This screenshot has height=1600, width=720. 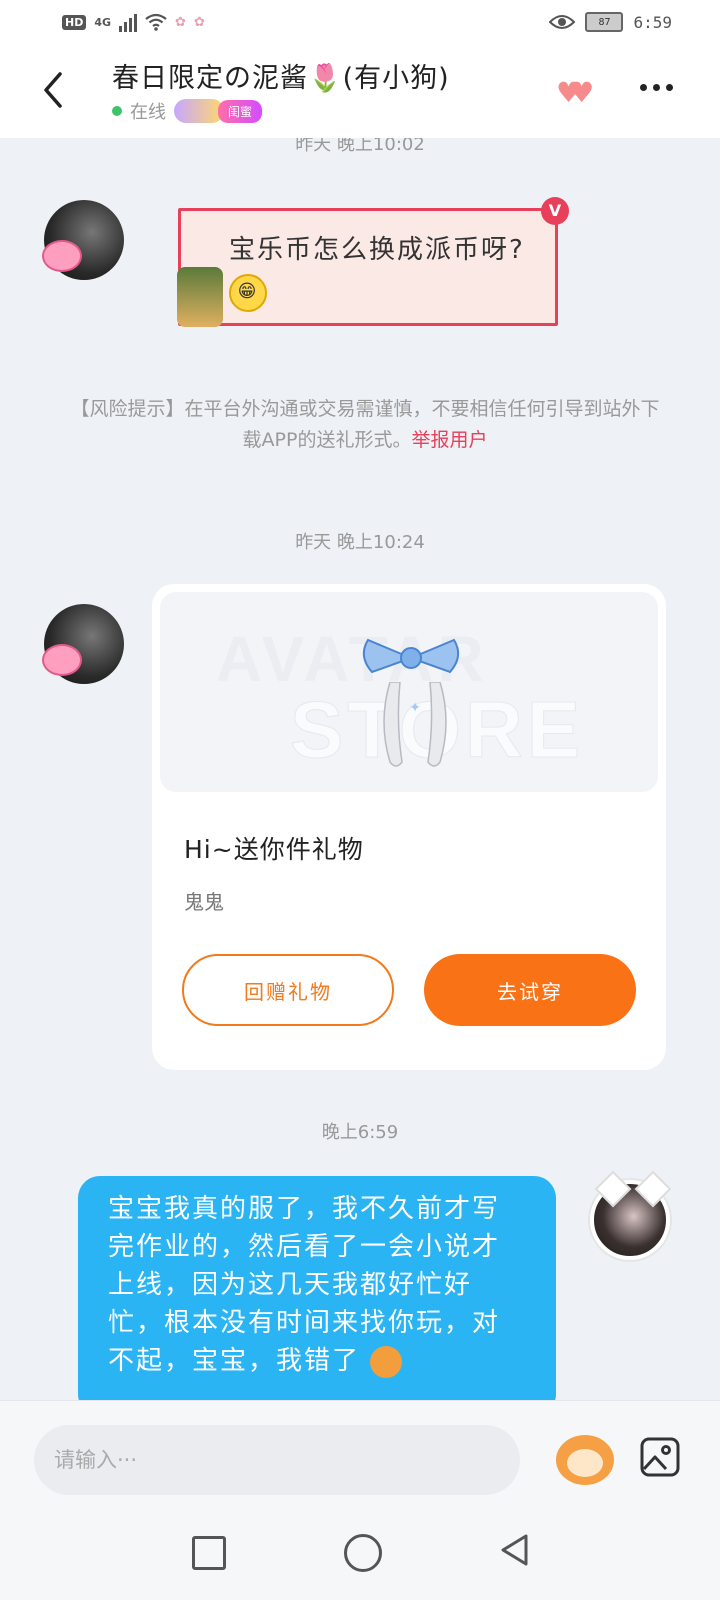 What do you see at coordinates (652, 22) in the screenshot?
I see `clock: 6:59` at bounding box center [652, 22].